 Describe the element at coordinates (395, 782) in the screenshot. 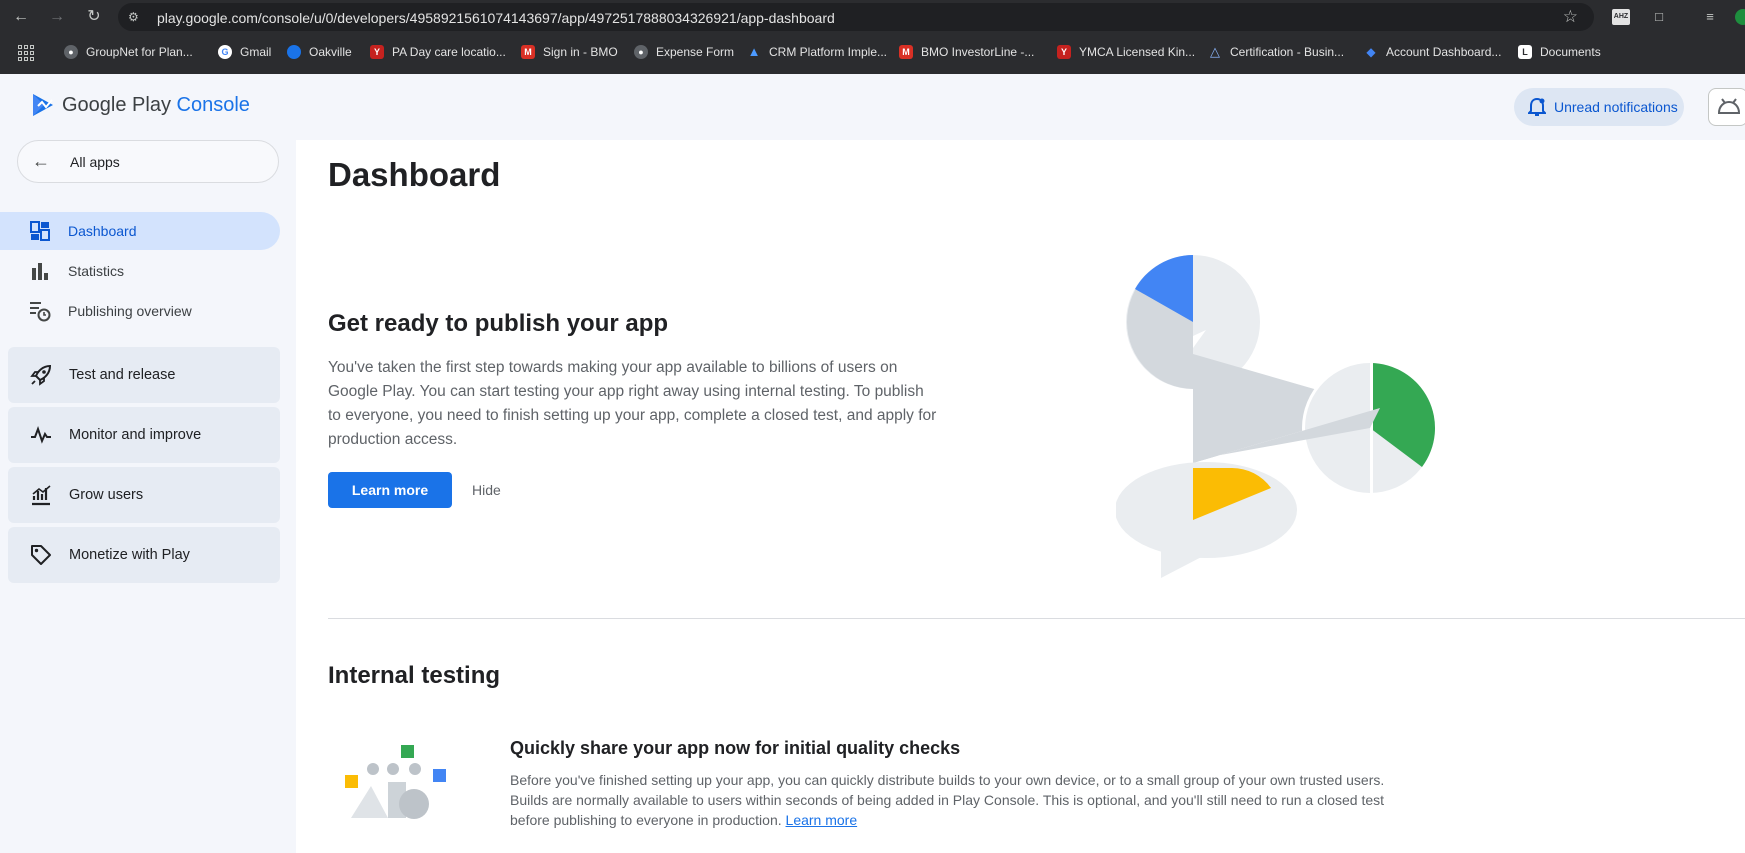

I see `internal-testing-illustration` at that location.